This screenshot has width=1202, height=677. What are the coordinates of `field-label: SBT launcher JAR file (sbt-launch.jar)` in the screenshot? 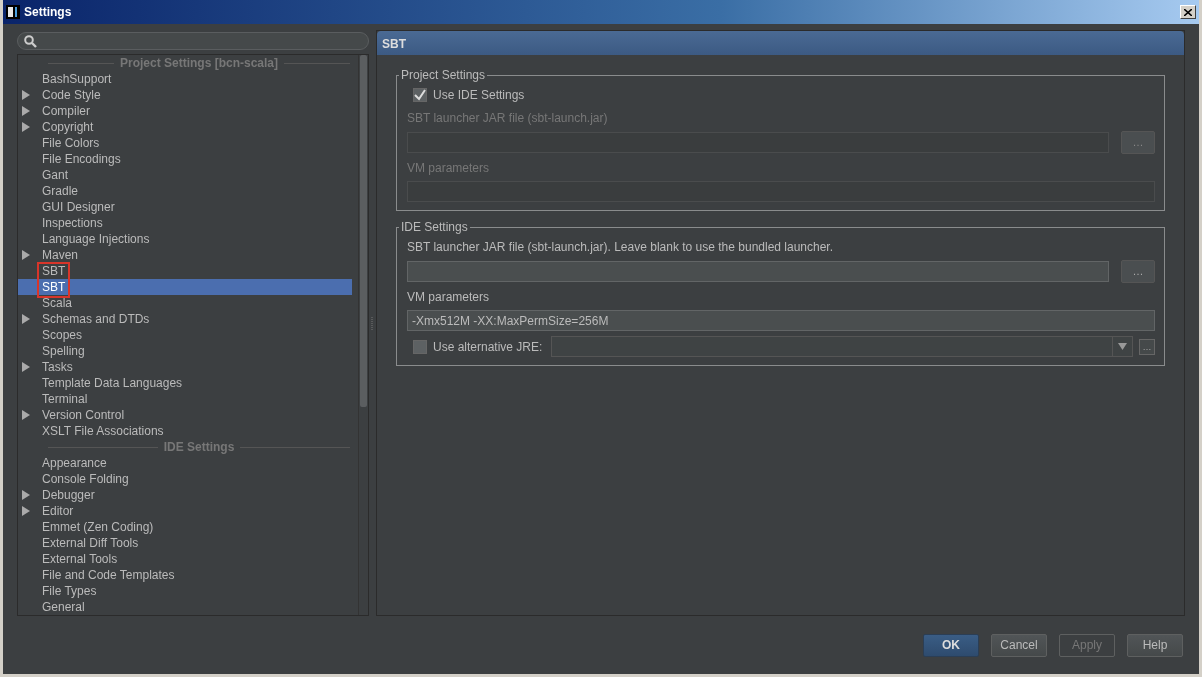 It's located at (507, 118).